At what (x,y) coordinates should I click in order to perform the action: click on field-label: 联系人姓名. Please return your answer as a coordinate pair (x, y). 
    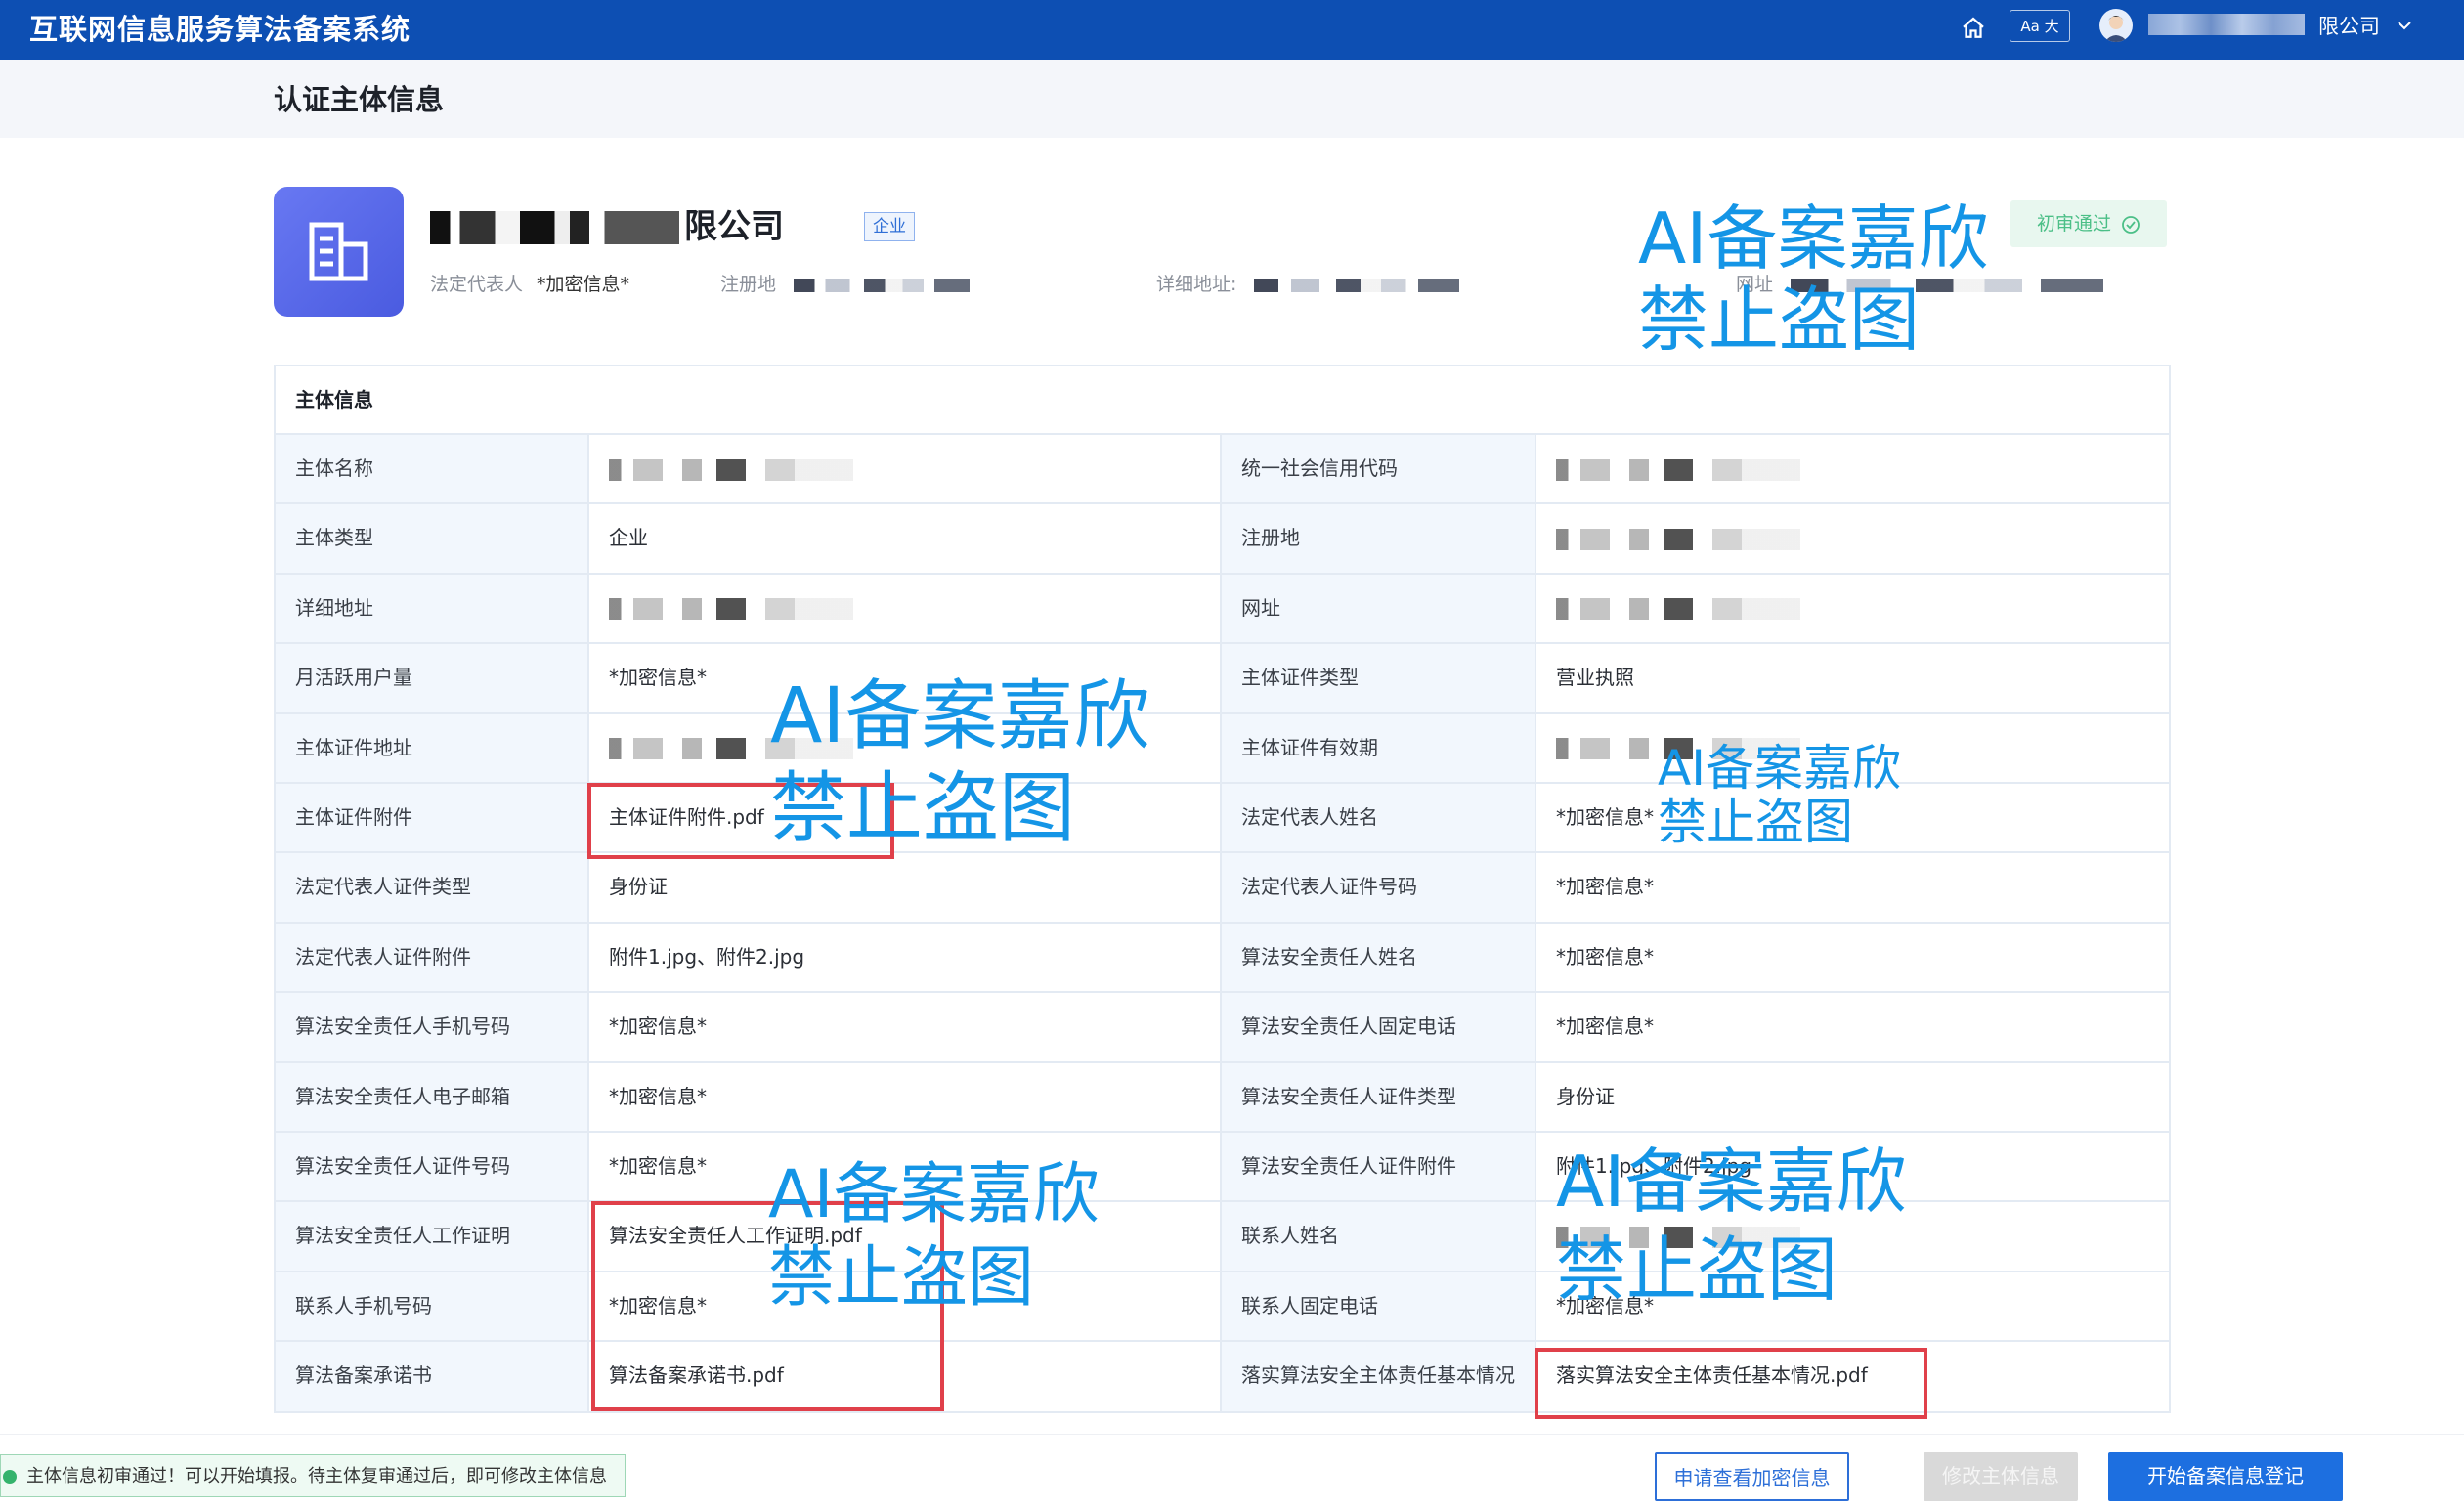
    Looking at the image, I should click on (1379, 1237).